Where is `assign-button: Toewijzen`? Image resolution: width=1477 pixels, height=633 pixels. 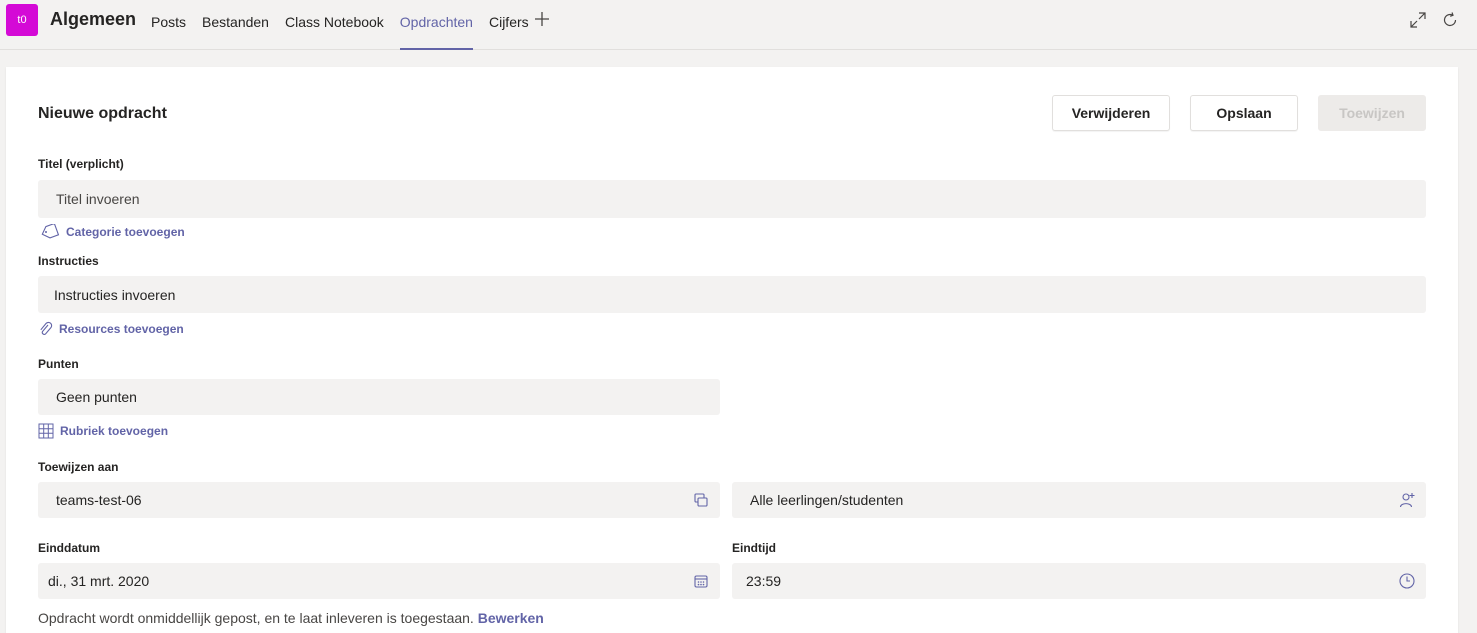 assign-button: Toewijzen is located at coordinates (1372, 113).